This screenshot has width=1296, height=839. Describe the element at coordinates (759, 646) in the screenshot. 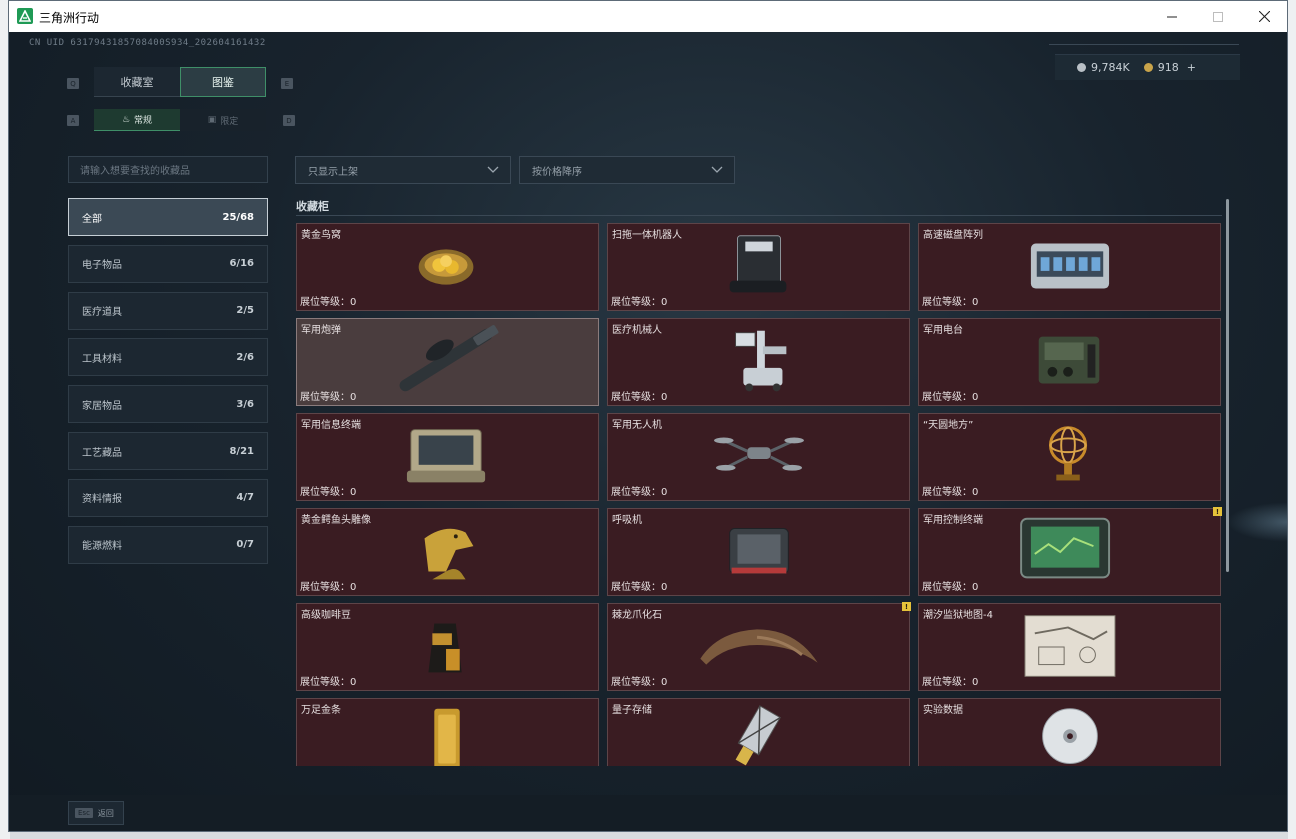

I see `collection-card: 棘龙爪化石 展位等级：0!` at that location.